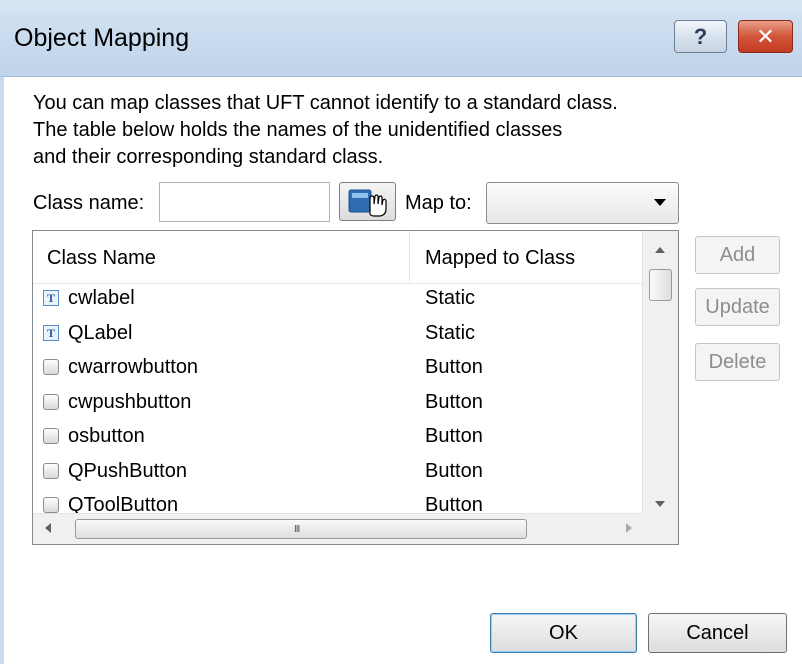  I want to click on pointing-hand-icon, so click(367, 203).